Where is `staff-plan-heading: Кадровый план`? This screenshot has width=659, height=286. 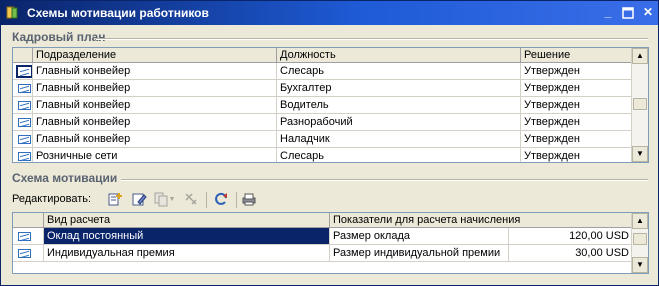
staff-plan-heading: Кадровый план is located at coordinates (59, 37).